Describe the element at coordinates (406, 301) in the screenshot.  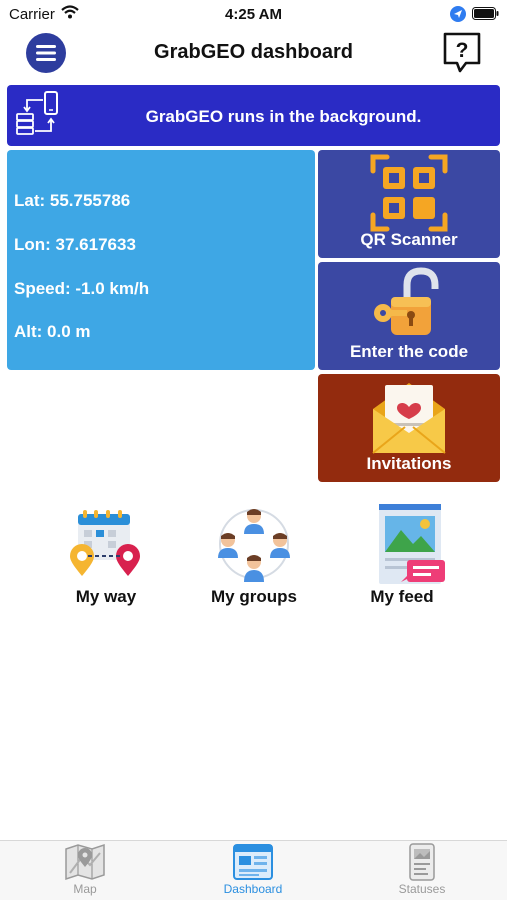
I see `padlock-key-icon` at that location.